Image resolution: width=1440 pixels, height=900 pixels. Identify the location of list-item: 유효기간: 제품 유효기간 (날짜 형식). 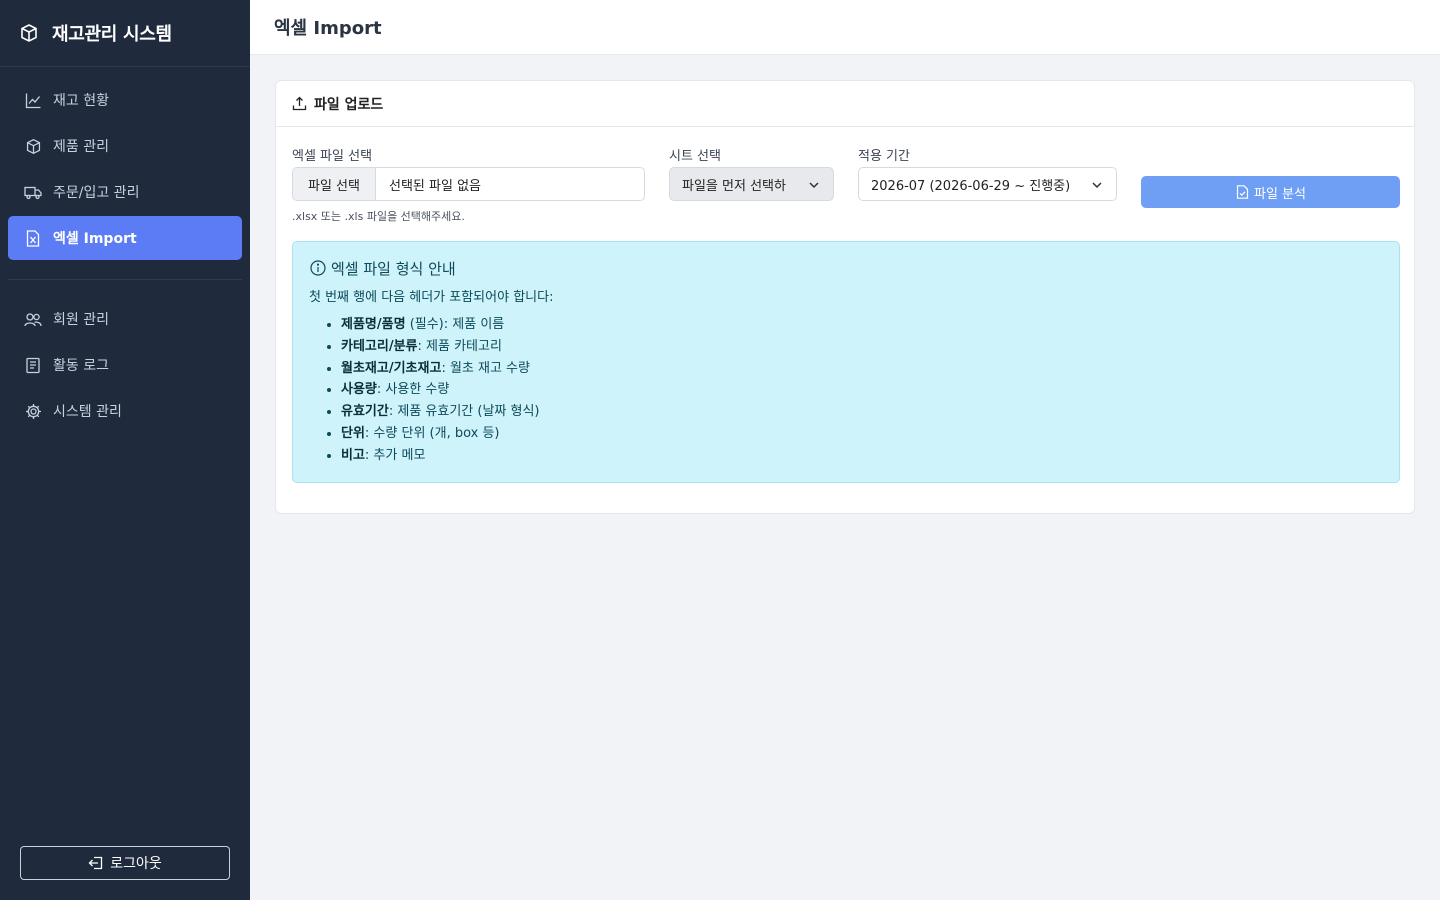
(862, 412).